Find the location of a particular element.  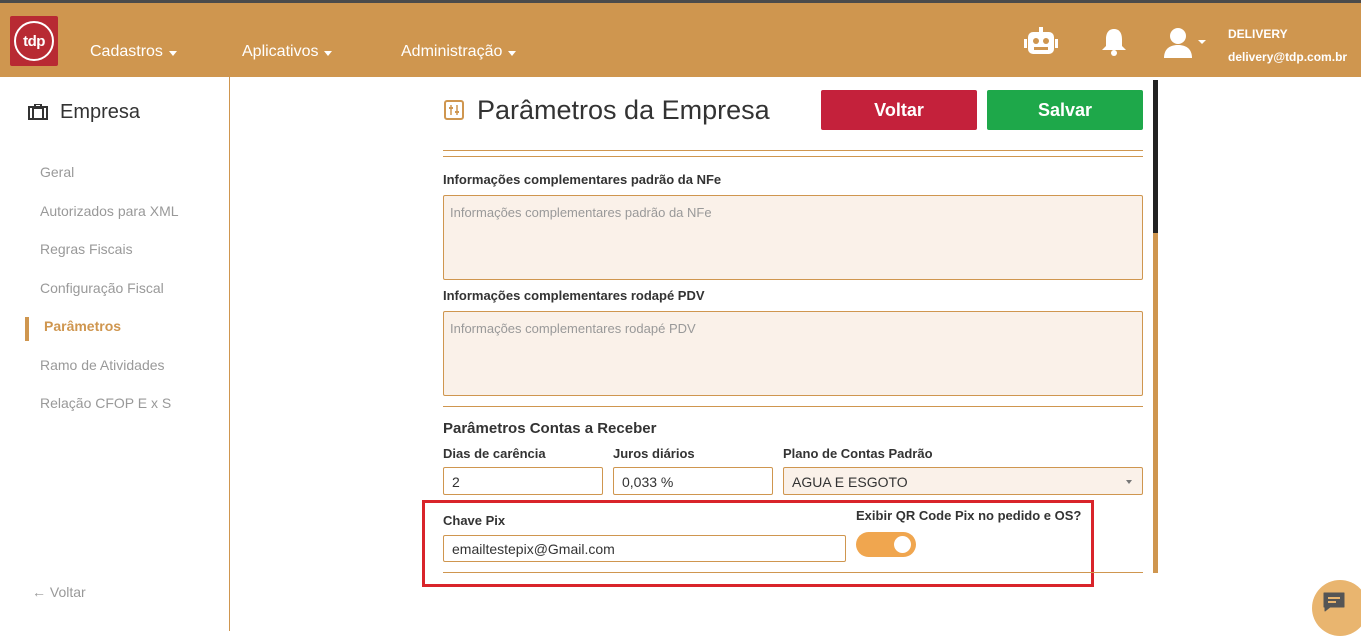

robot-icon is located at coordinates (1041, 44).